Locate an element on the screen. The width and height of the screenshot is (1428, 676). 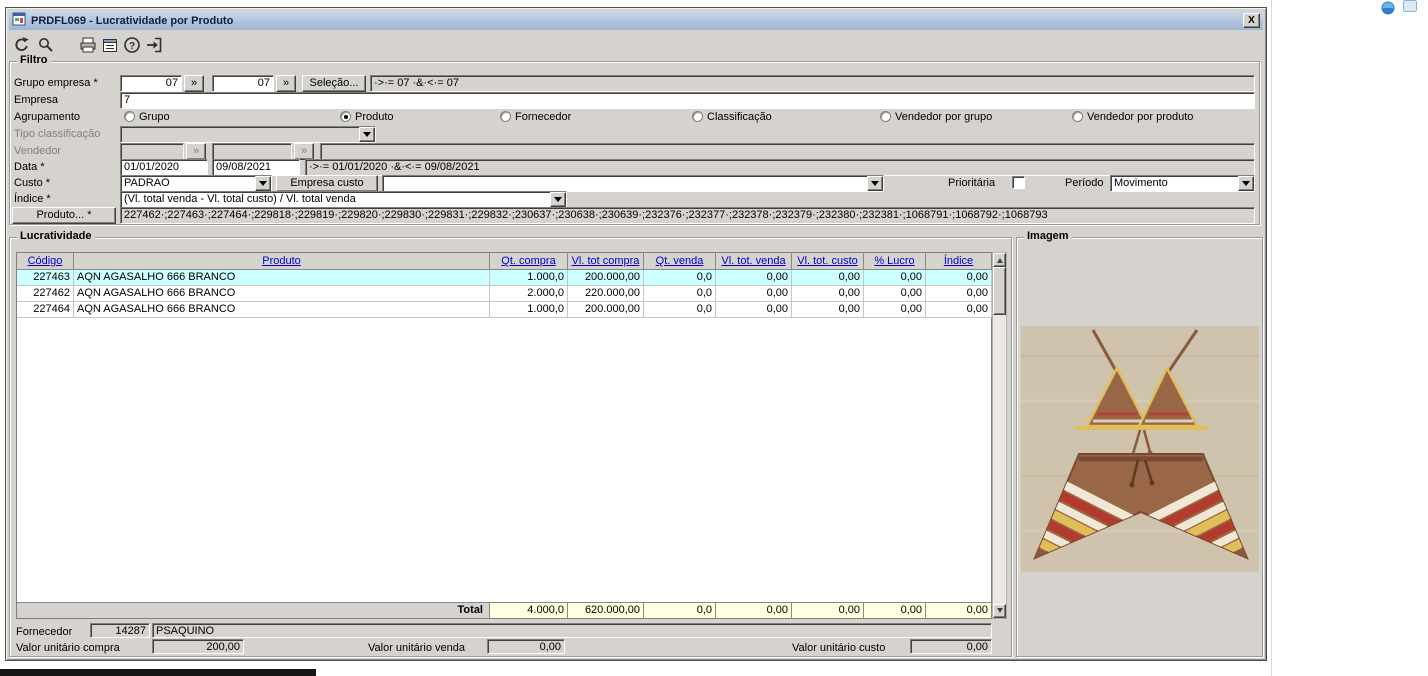
col-header-vl-tot-venda: Vl. tot. venda is located at coordinates (754, 261).